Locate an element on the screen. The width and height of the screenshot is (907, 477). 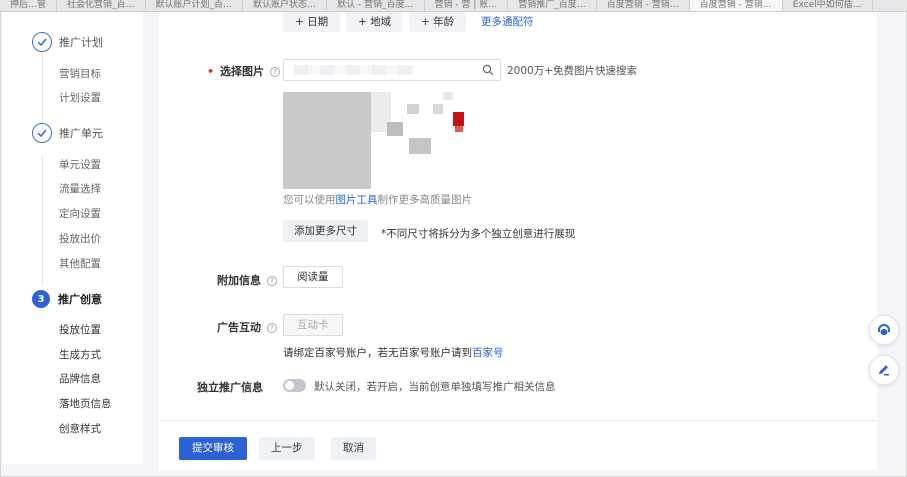
sidebar-item-unit-settings: 单元设置 is located at coordinates (80, 164).